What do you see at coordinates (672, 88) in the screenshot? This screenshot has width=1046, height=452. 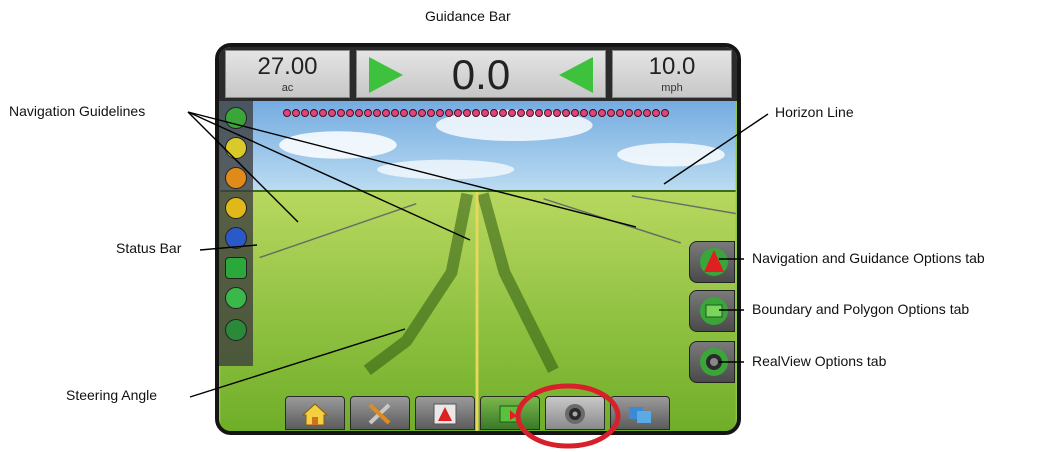 I see `speed-unit: mph` at bounding box center [672, 88].